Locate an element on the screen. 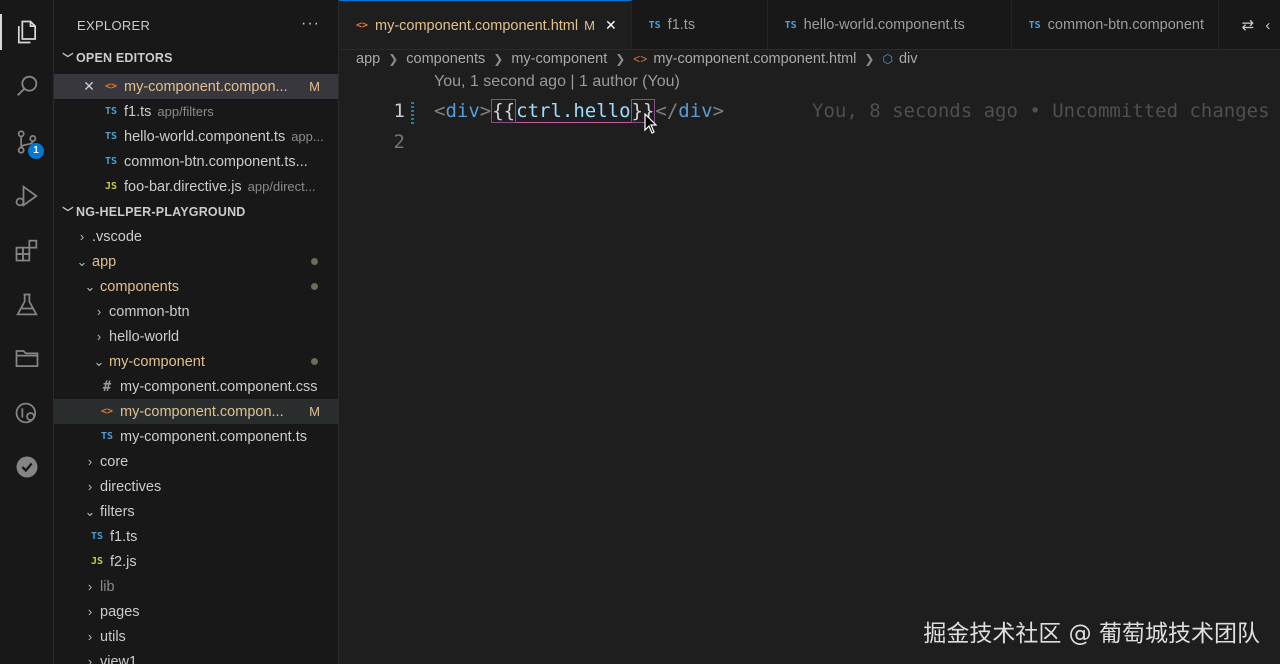 The width and height of the screenshot is (1280, 664). tree-file: JS f2.js is located at coordinates (196, 561).